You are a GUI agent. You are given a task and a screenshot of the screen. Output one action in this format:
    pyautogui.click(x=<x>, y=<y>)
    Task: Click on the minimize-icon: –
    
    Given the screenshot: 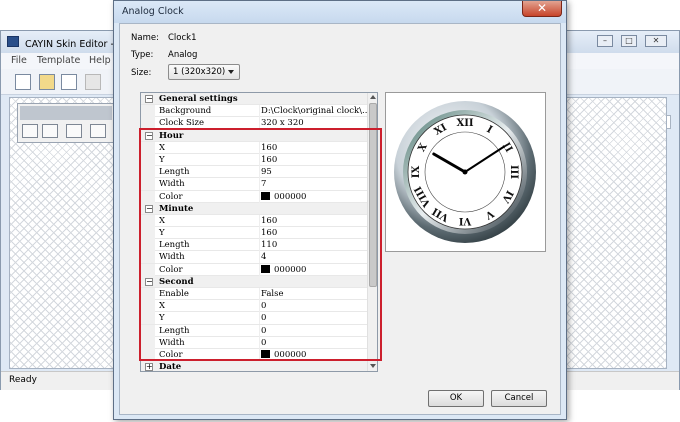 What is the action you would take?
    pyautogui.click(x=605, y=41)
    